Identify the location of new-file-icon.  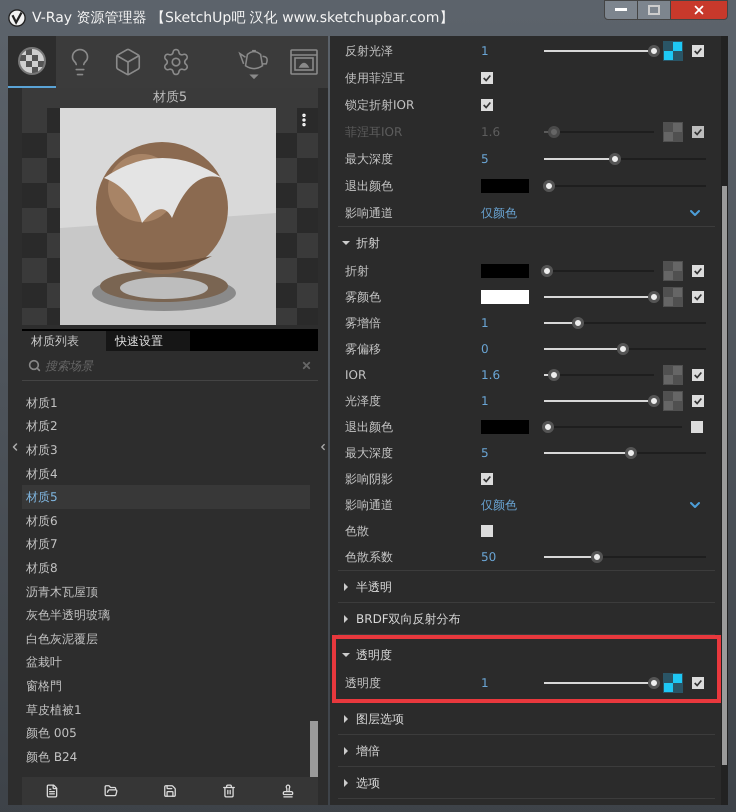
(51, 791).